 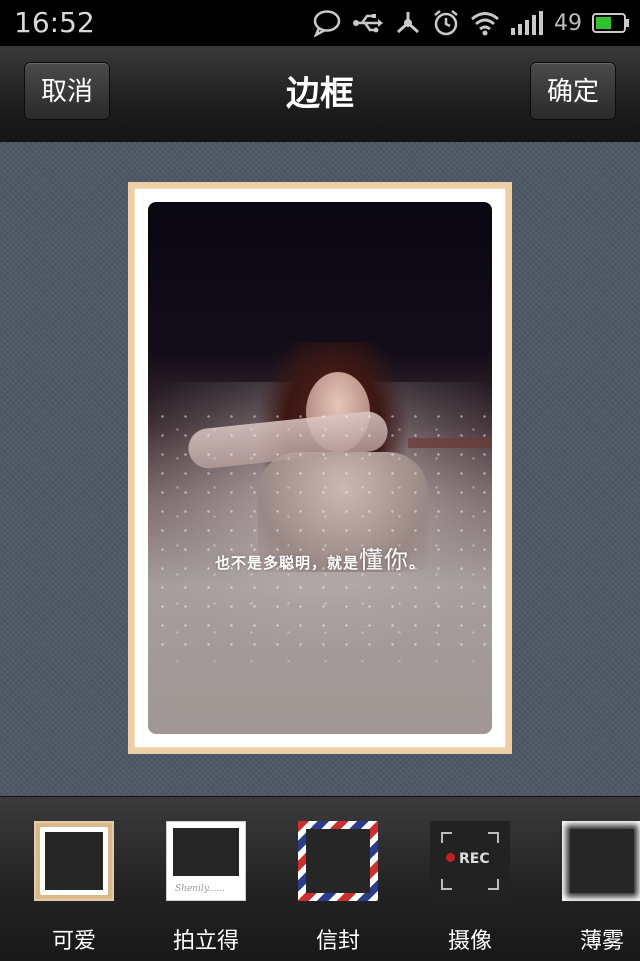 What do you see at coordinates (527, 23) in the screenshot?
I see `signal-bars-icon` at bounding box center [527, 23].